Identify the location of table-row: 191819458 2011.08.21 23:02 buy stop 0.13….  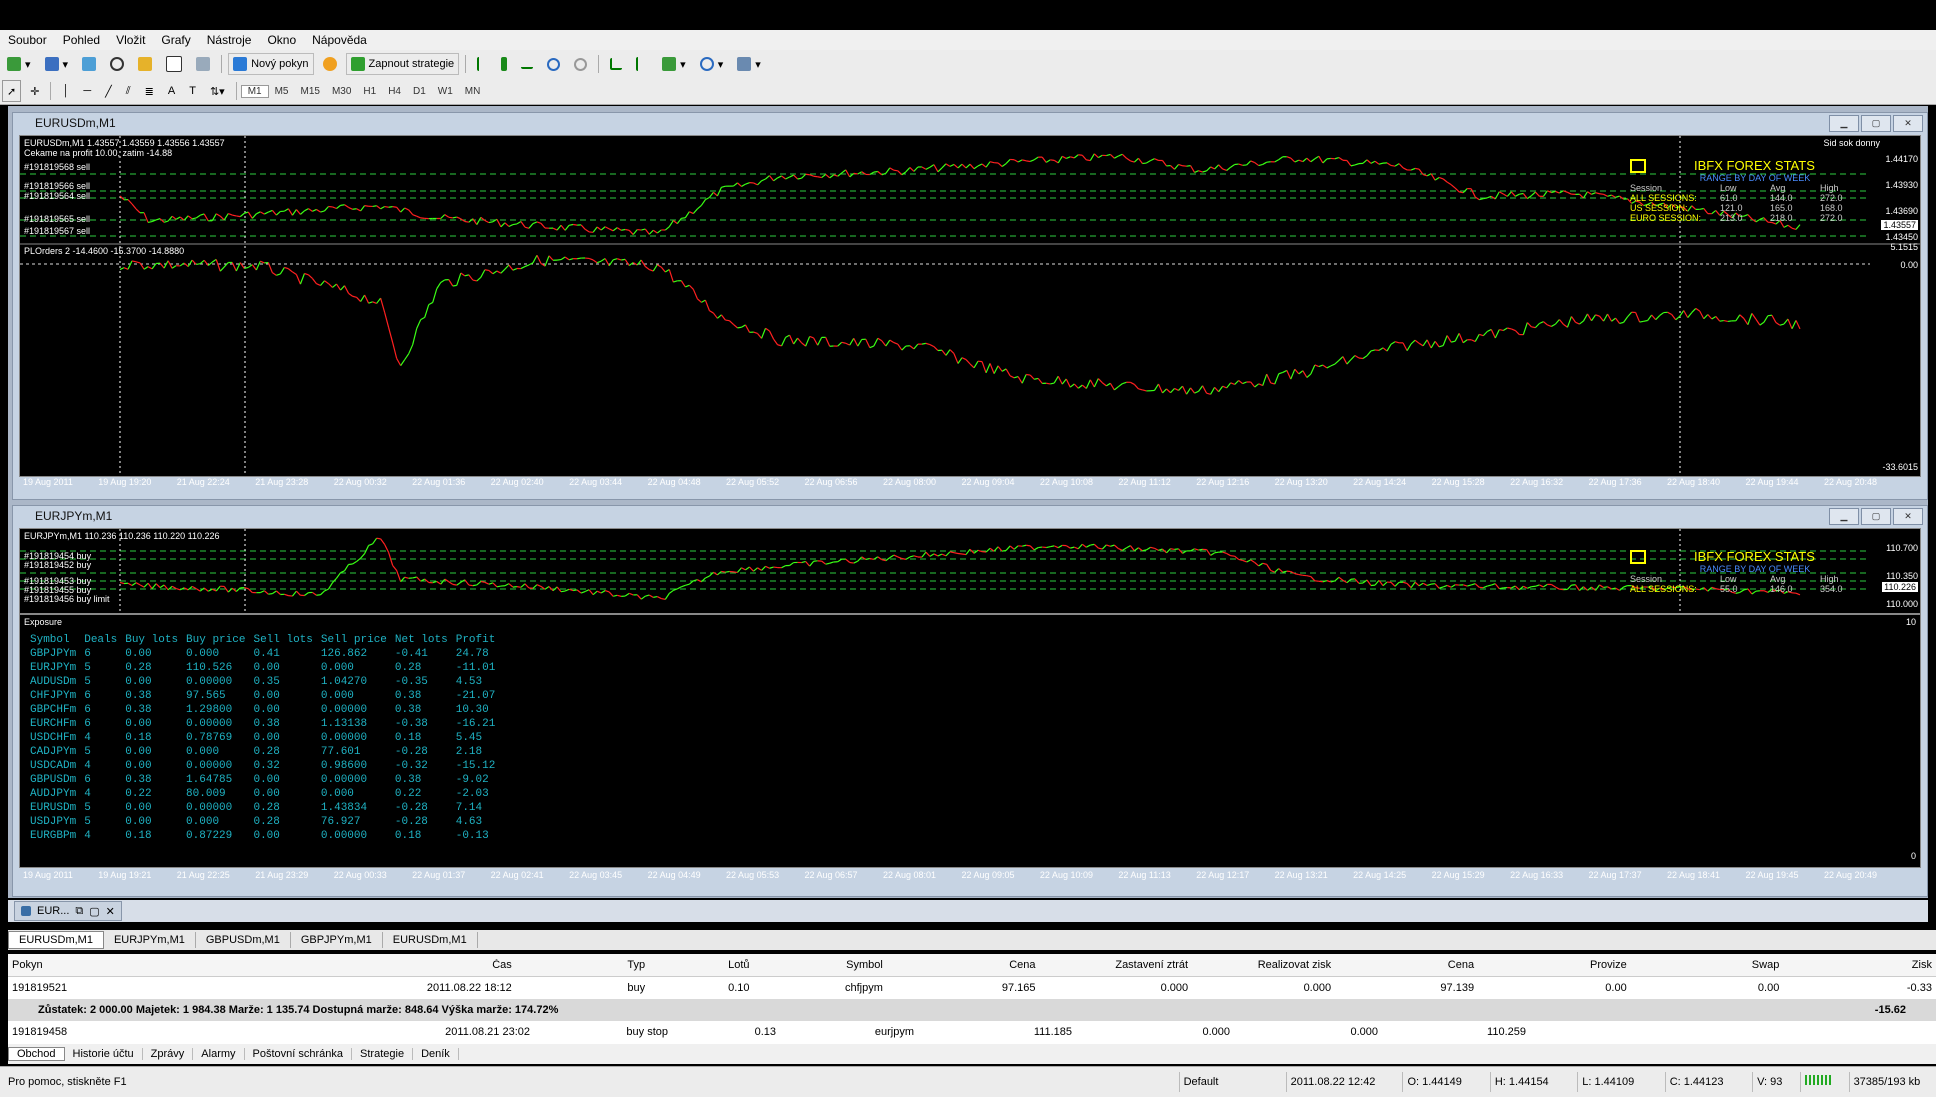
(972, 1032).